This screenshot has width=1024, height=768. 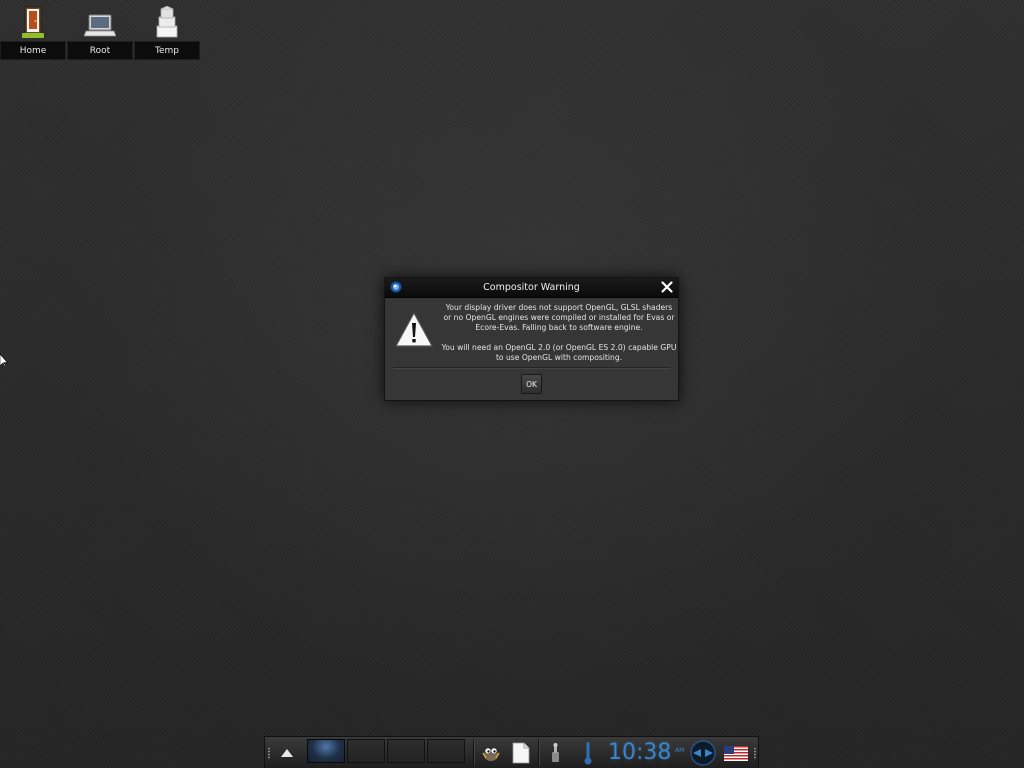 What do you see at coordinates (167, 22) in the screenshot?
I see `temp-folder-icon` at bounding box center [167, 22].